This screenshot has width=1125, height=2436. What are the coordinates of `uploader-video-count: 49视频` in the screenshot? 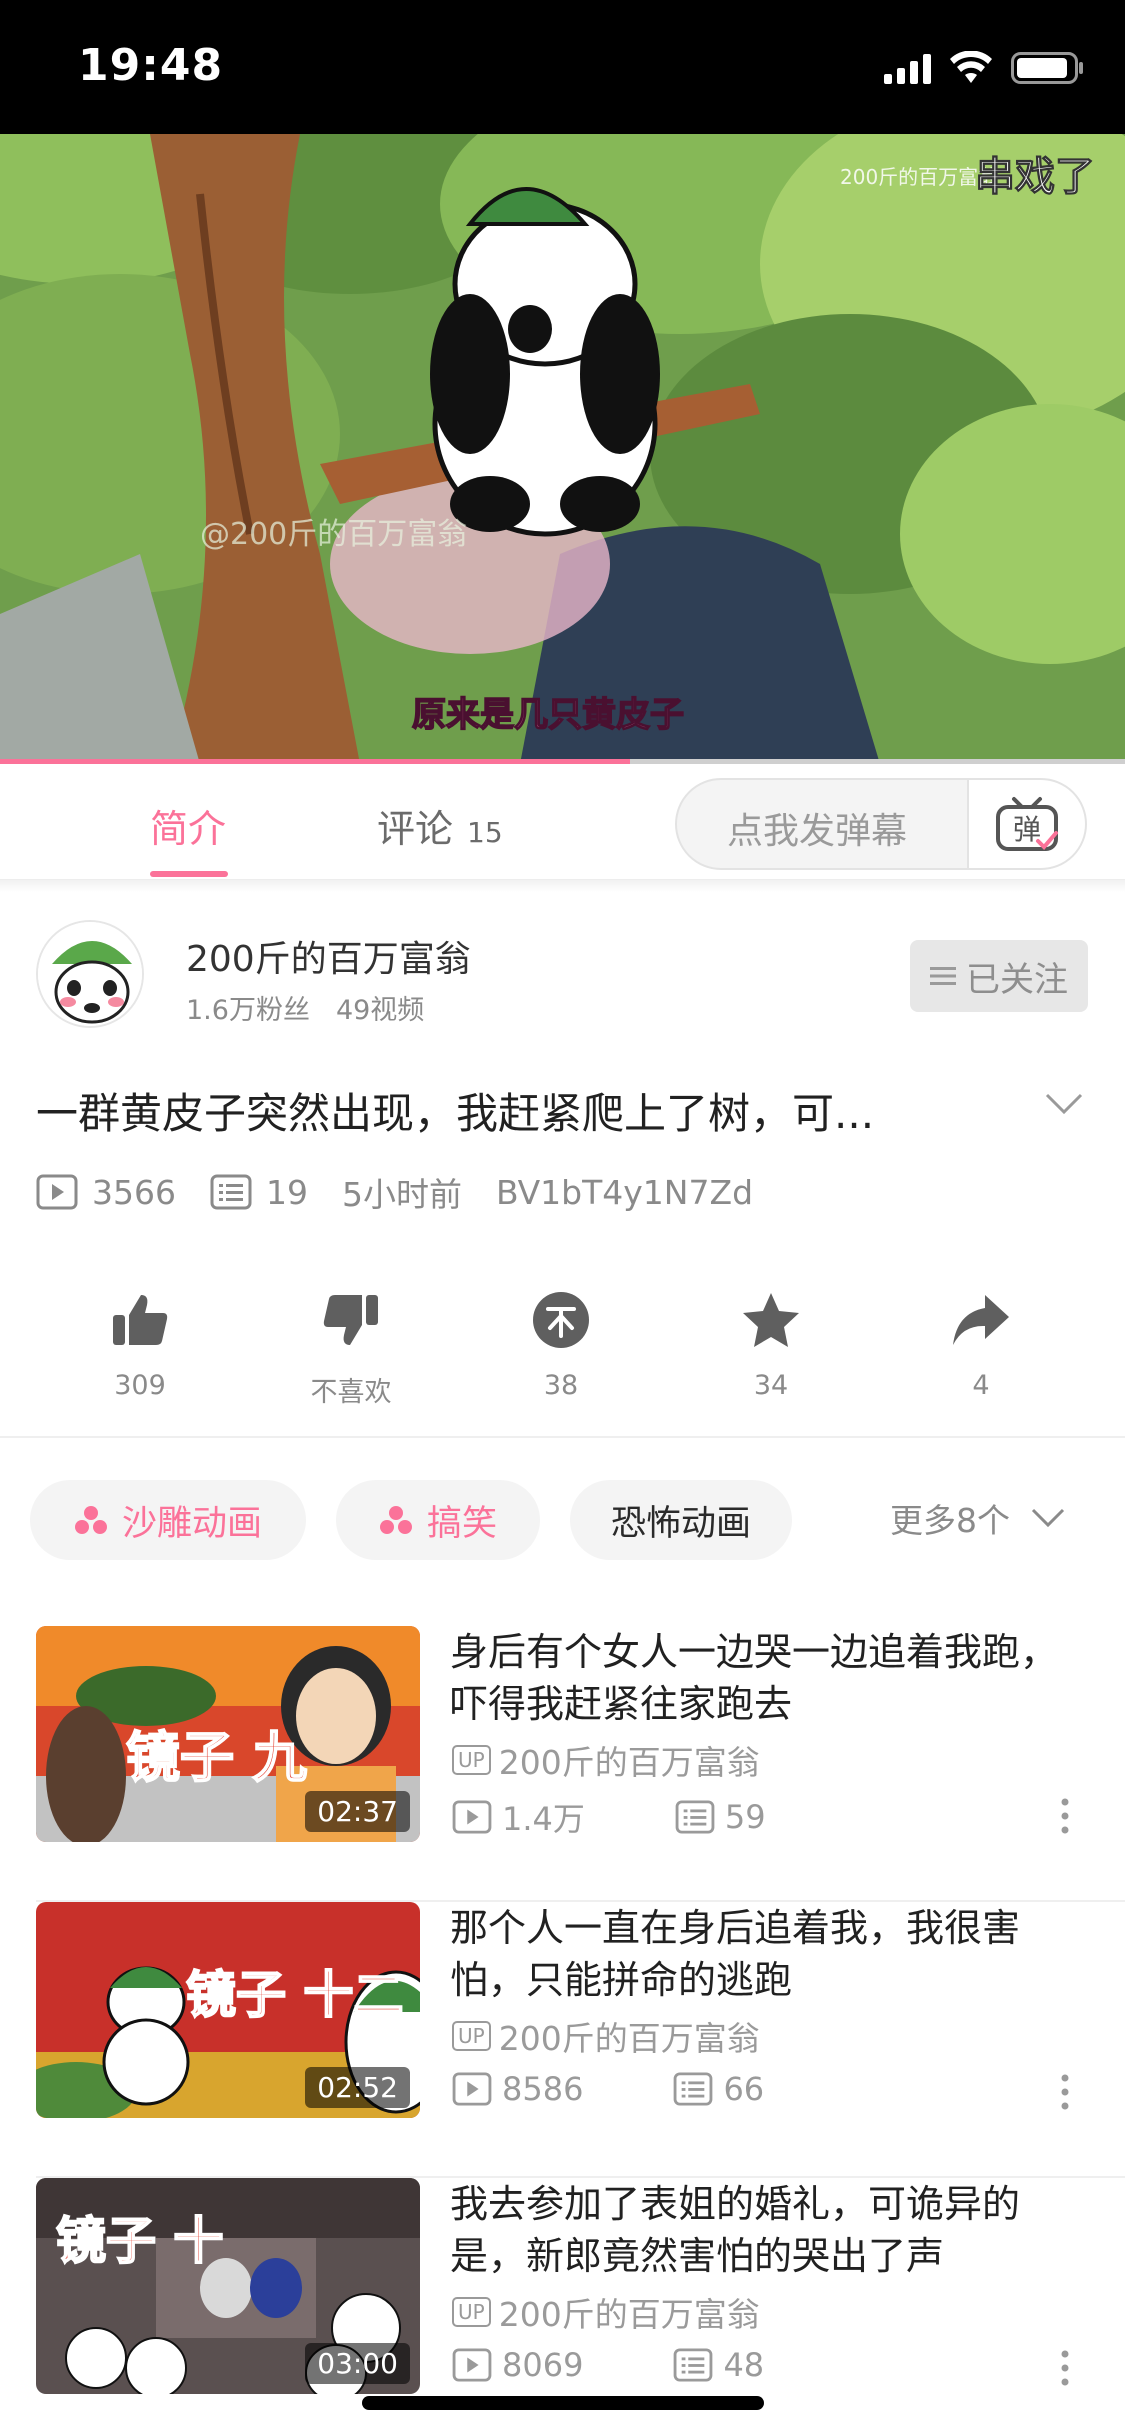 It's located at (380, 1010).